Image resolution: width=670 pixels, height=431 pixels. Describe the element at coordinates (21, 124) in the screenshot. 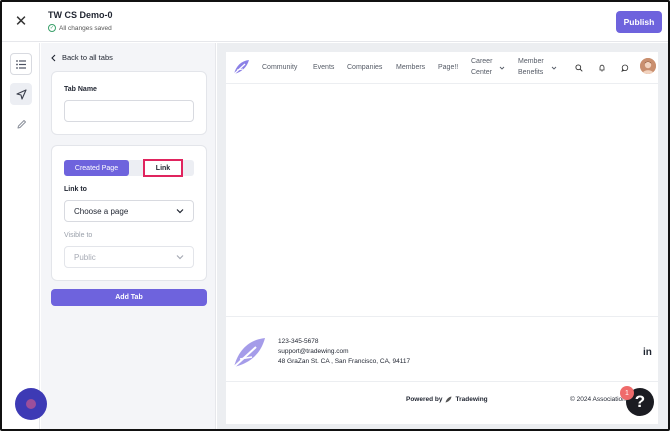

I see `pencil-icon` at that location.